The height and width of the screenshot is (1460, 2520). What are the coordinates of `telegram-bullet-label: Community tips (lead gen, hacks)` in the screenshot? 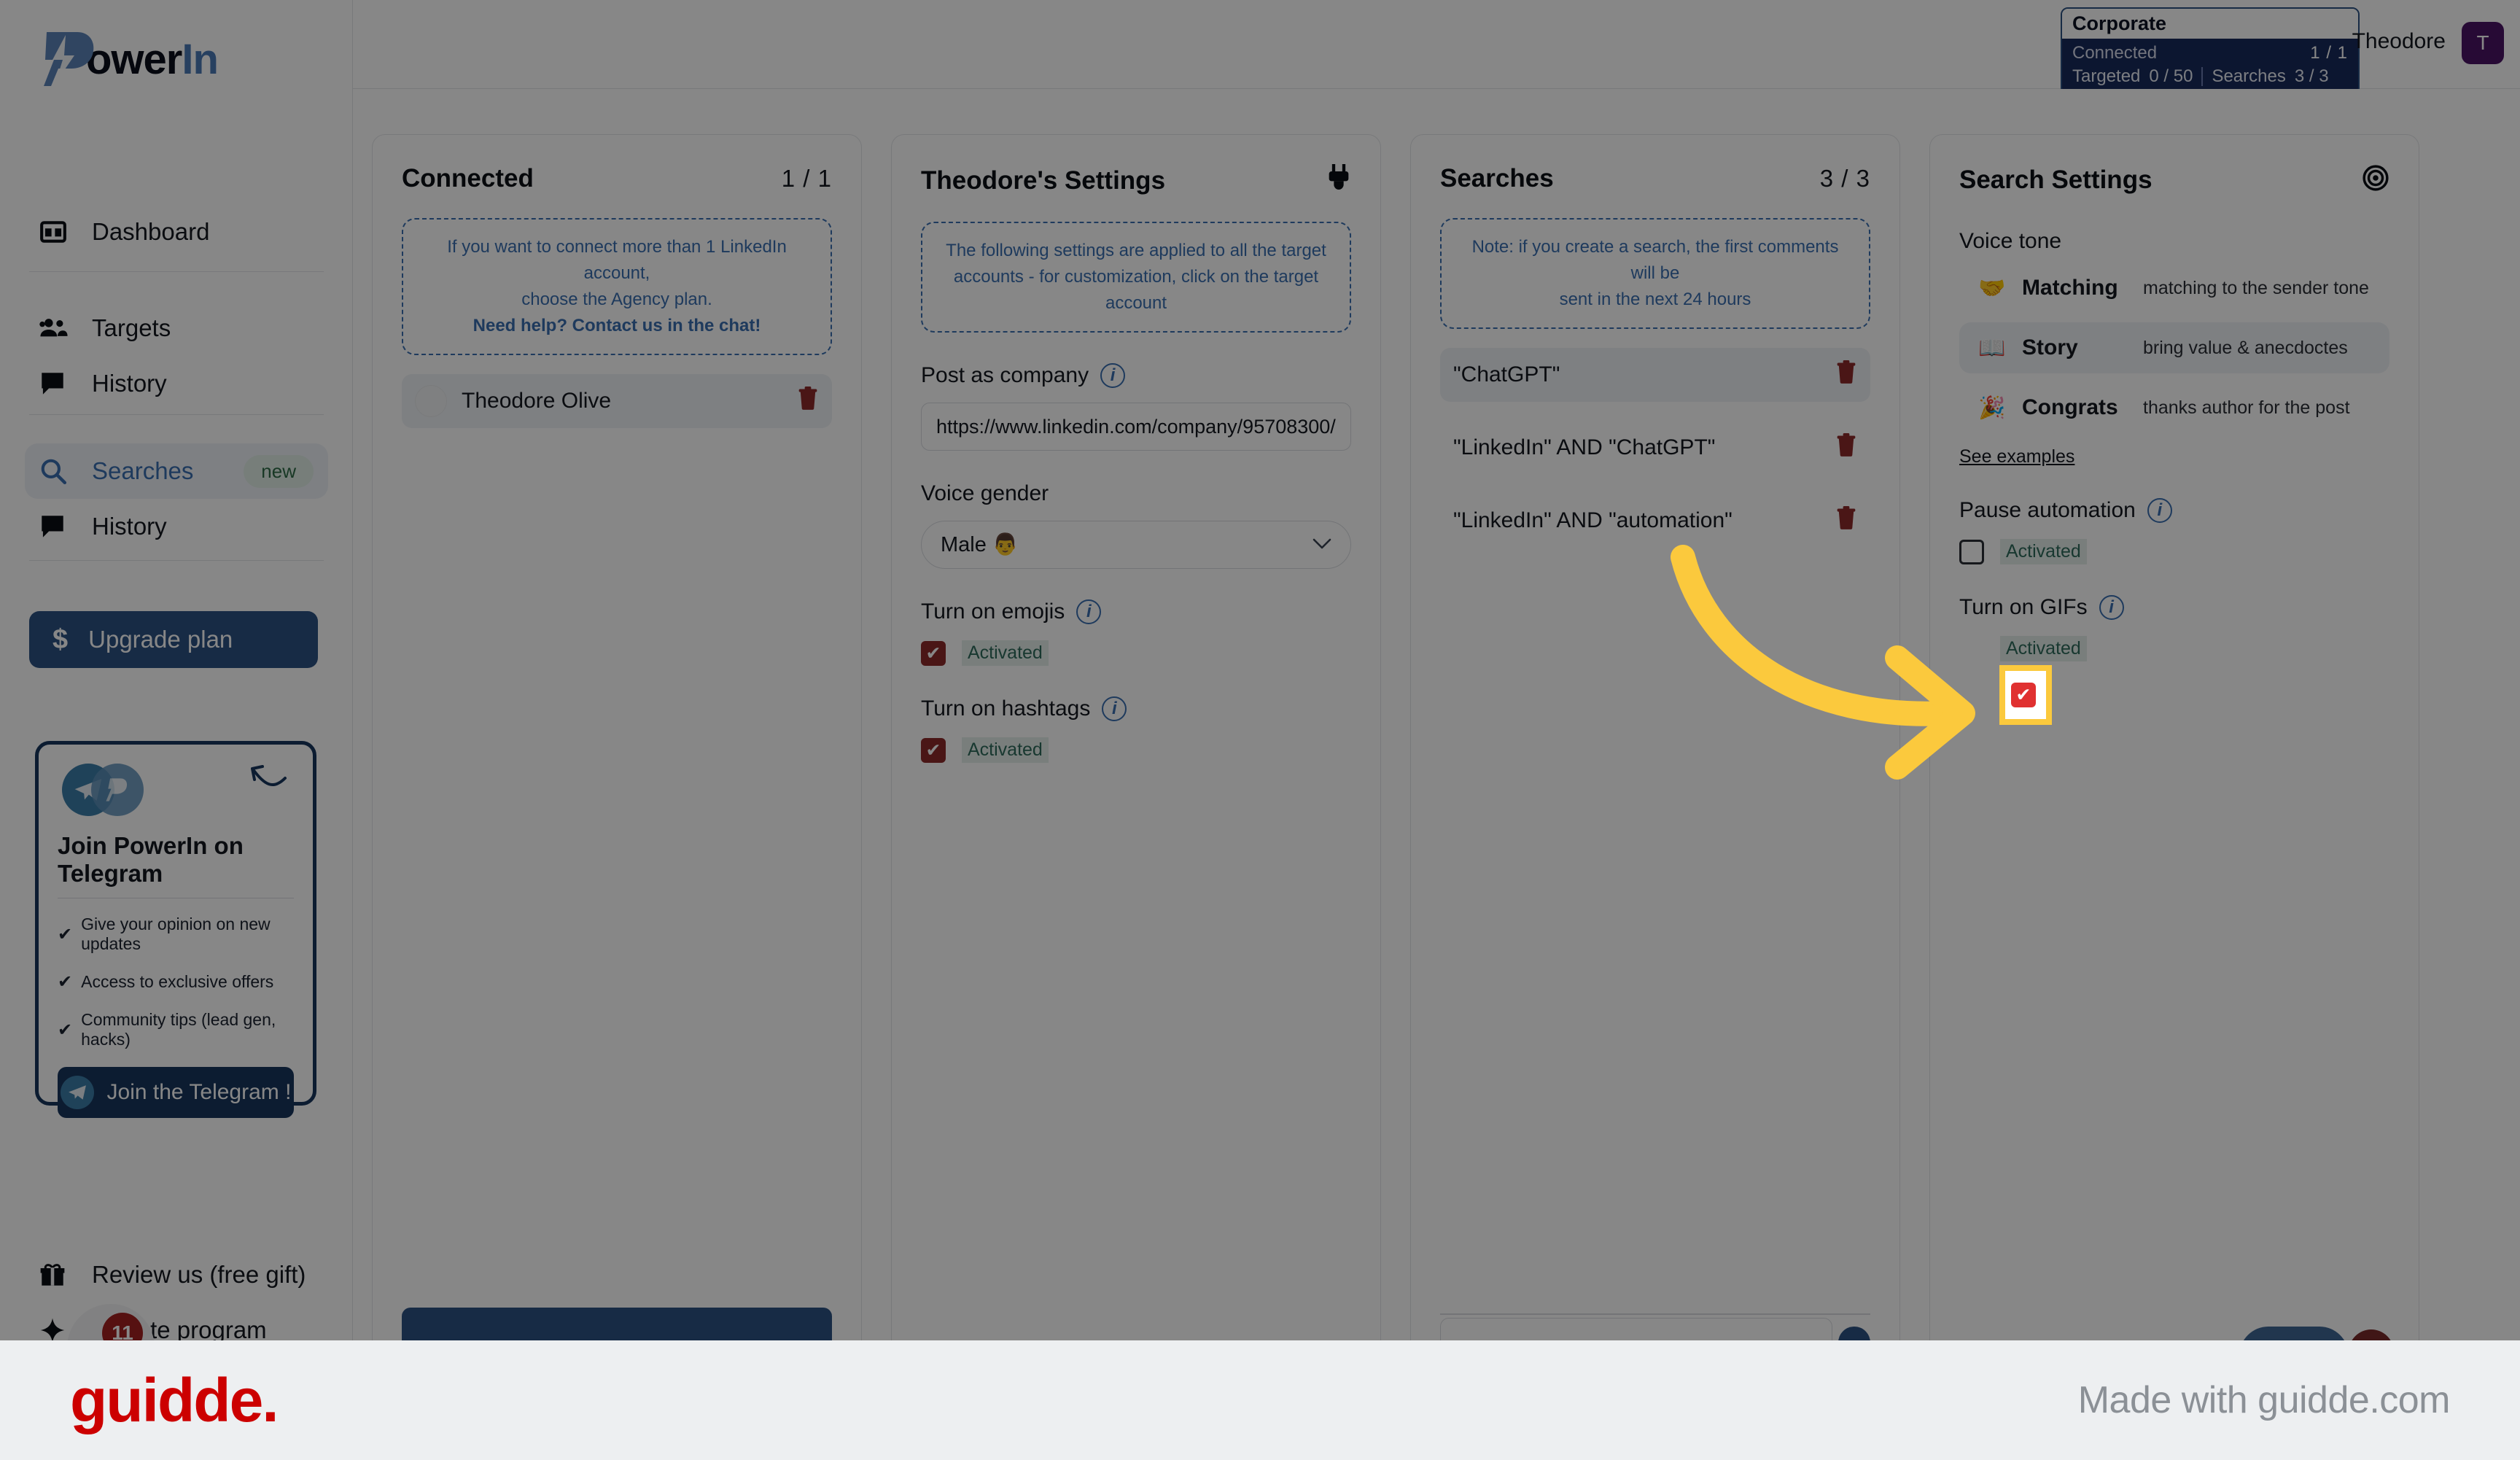 It's located at (178, 1029).